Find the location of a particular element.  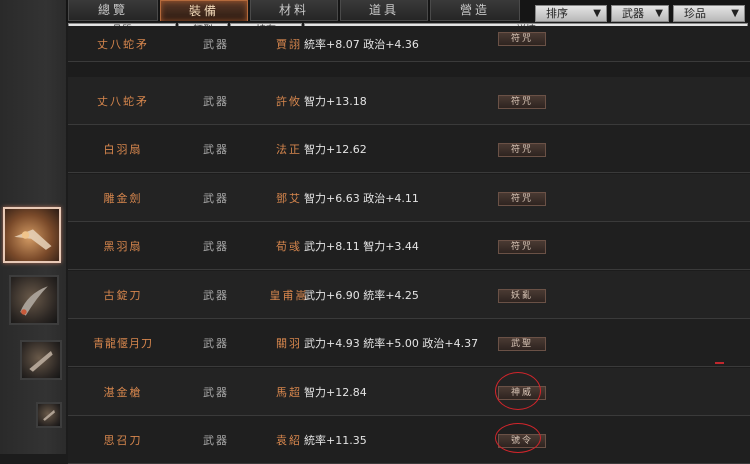

item-name: 青龍偃月刀 is located at coordinates (123, 343).